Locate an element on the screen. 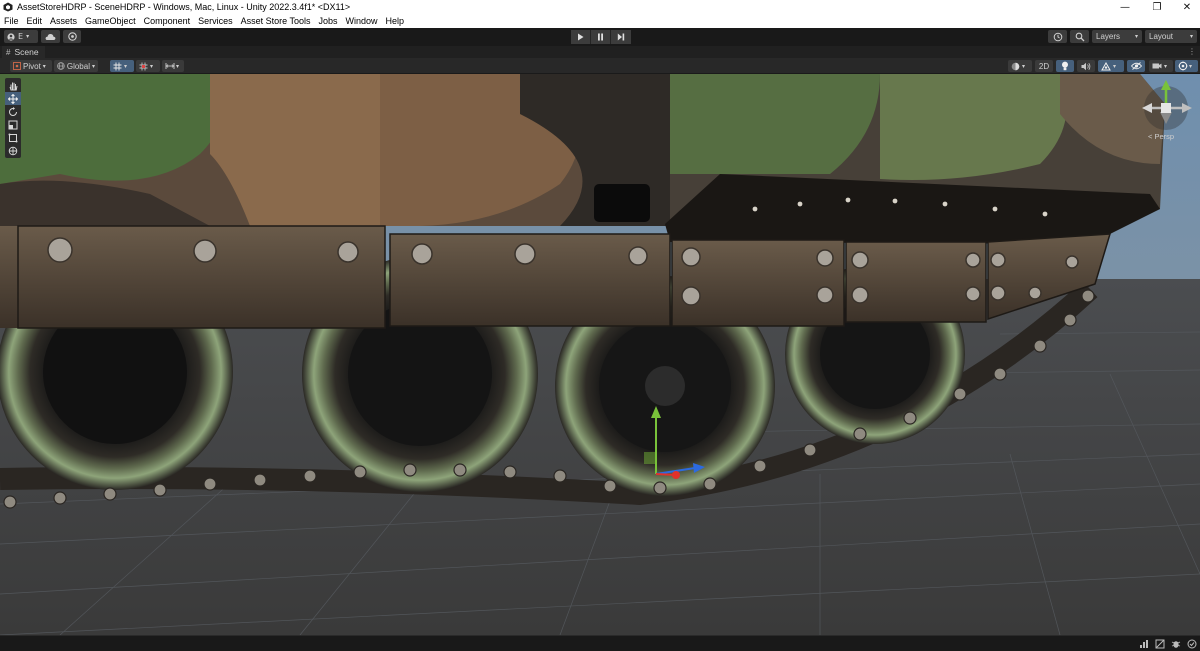 This screenshot has height=651, width=1200. collab-button is located at coordinates (72, 36).